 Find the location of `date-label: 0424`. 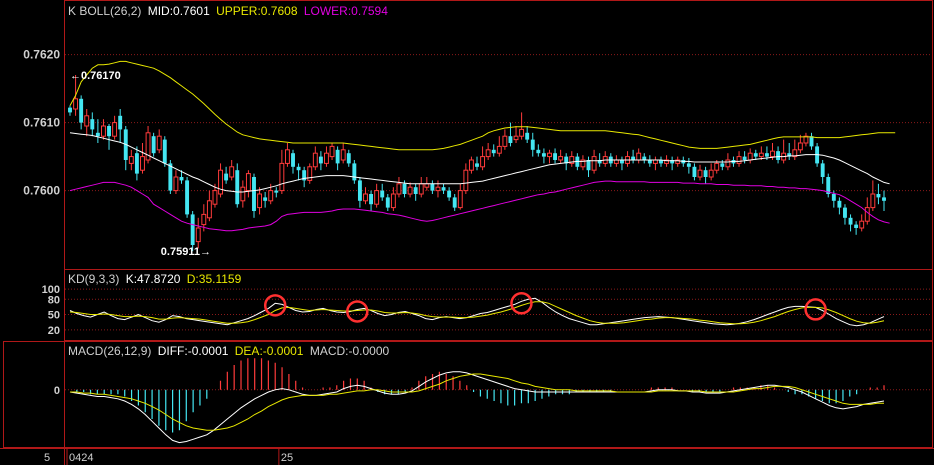

date-label: 0424 is located at coordinates (81, 458).